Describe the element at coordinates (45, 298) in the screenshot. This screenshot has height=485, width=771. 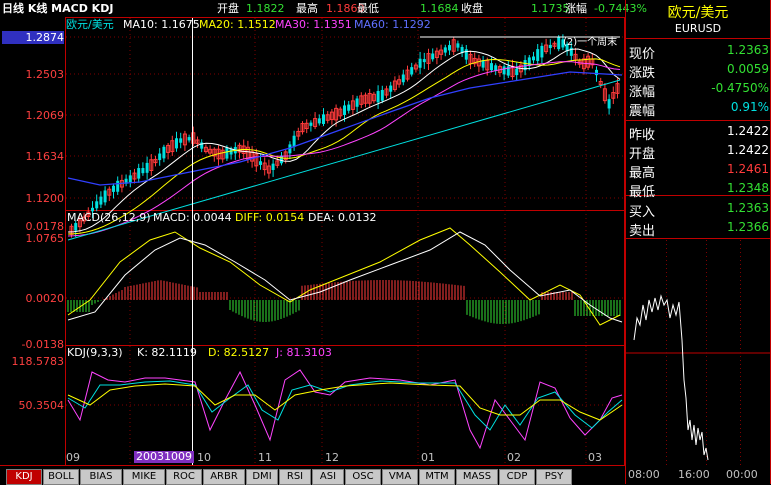
I see `macd-axis-label: 0.0020` at that location.